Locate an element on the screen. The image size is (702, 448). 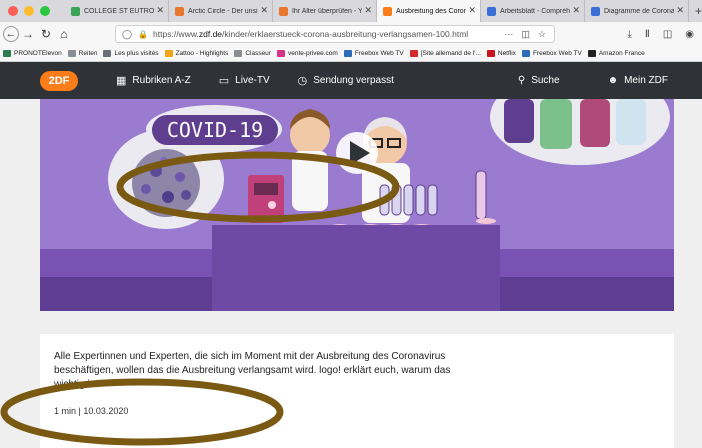
sidebar-icon: ◫ is located at coordinates (667, 34).